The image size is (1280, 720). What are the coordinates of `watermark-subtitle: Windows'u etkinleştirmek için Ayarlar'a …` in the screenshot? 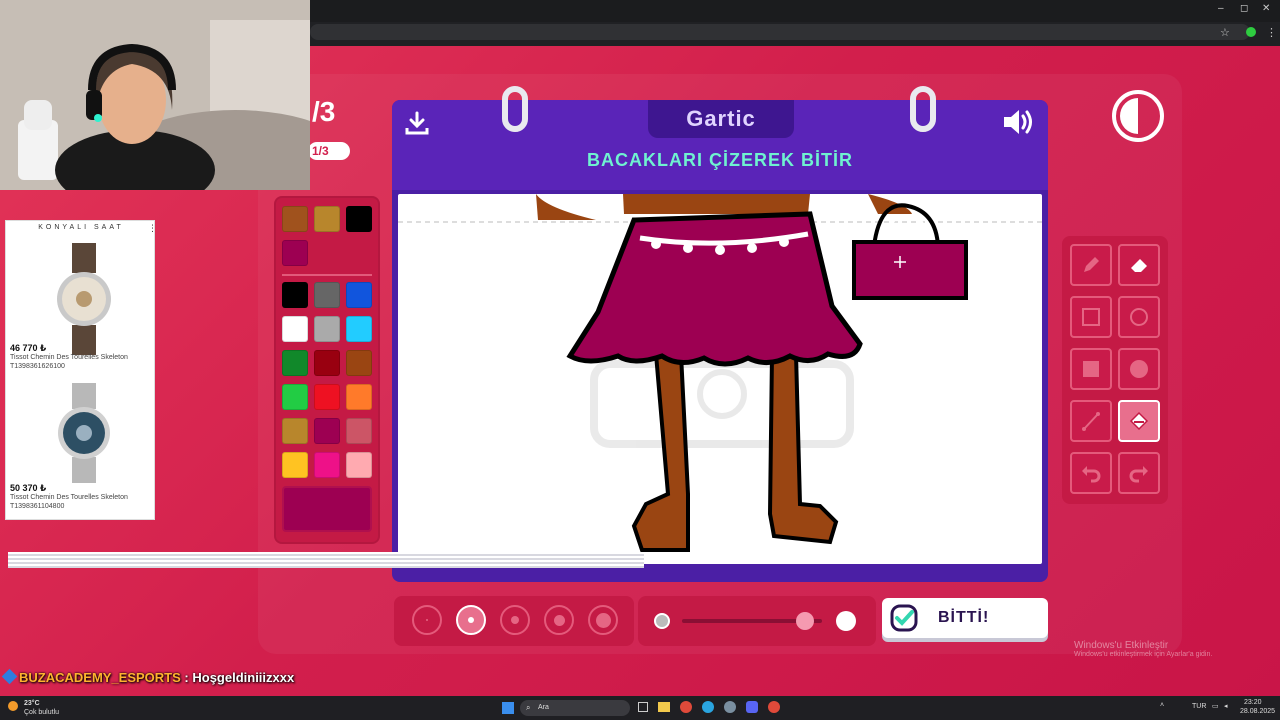 It's located at (1143, 654).